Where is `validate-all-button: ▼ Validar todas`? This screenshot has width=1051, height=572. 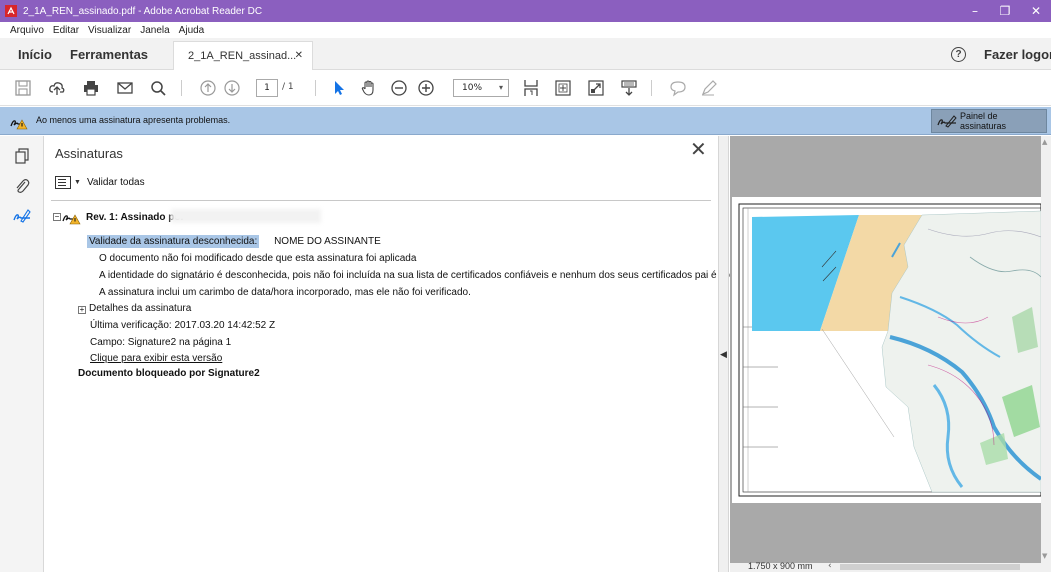 validate-all-button: ▼ Validar todas is located at coordinates (100, 182).